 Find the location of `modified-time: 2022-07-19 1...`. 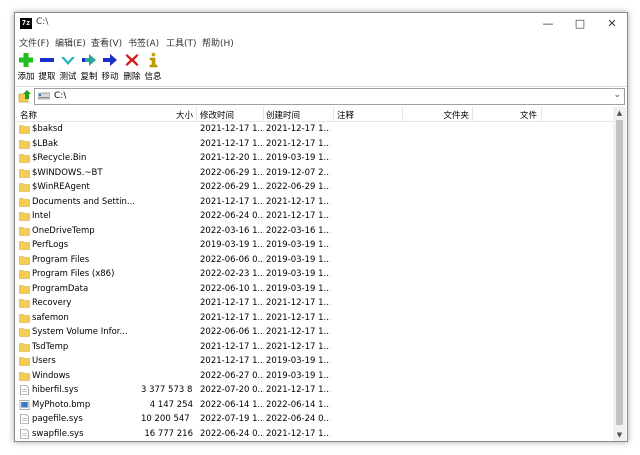

modified-time: 2022-07-19 1... is located at coordinates (232, 419).